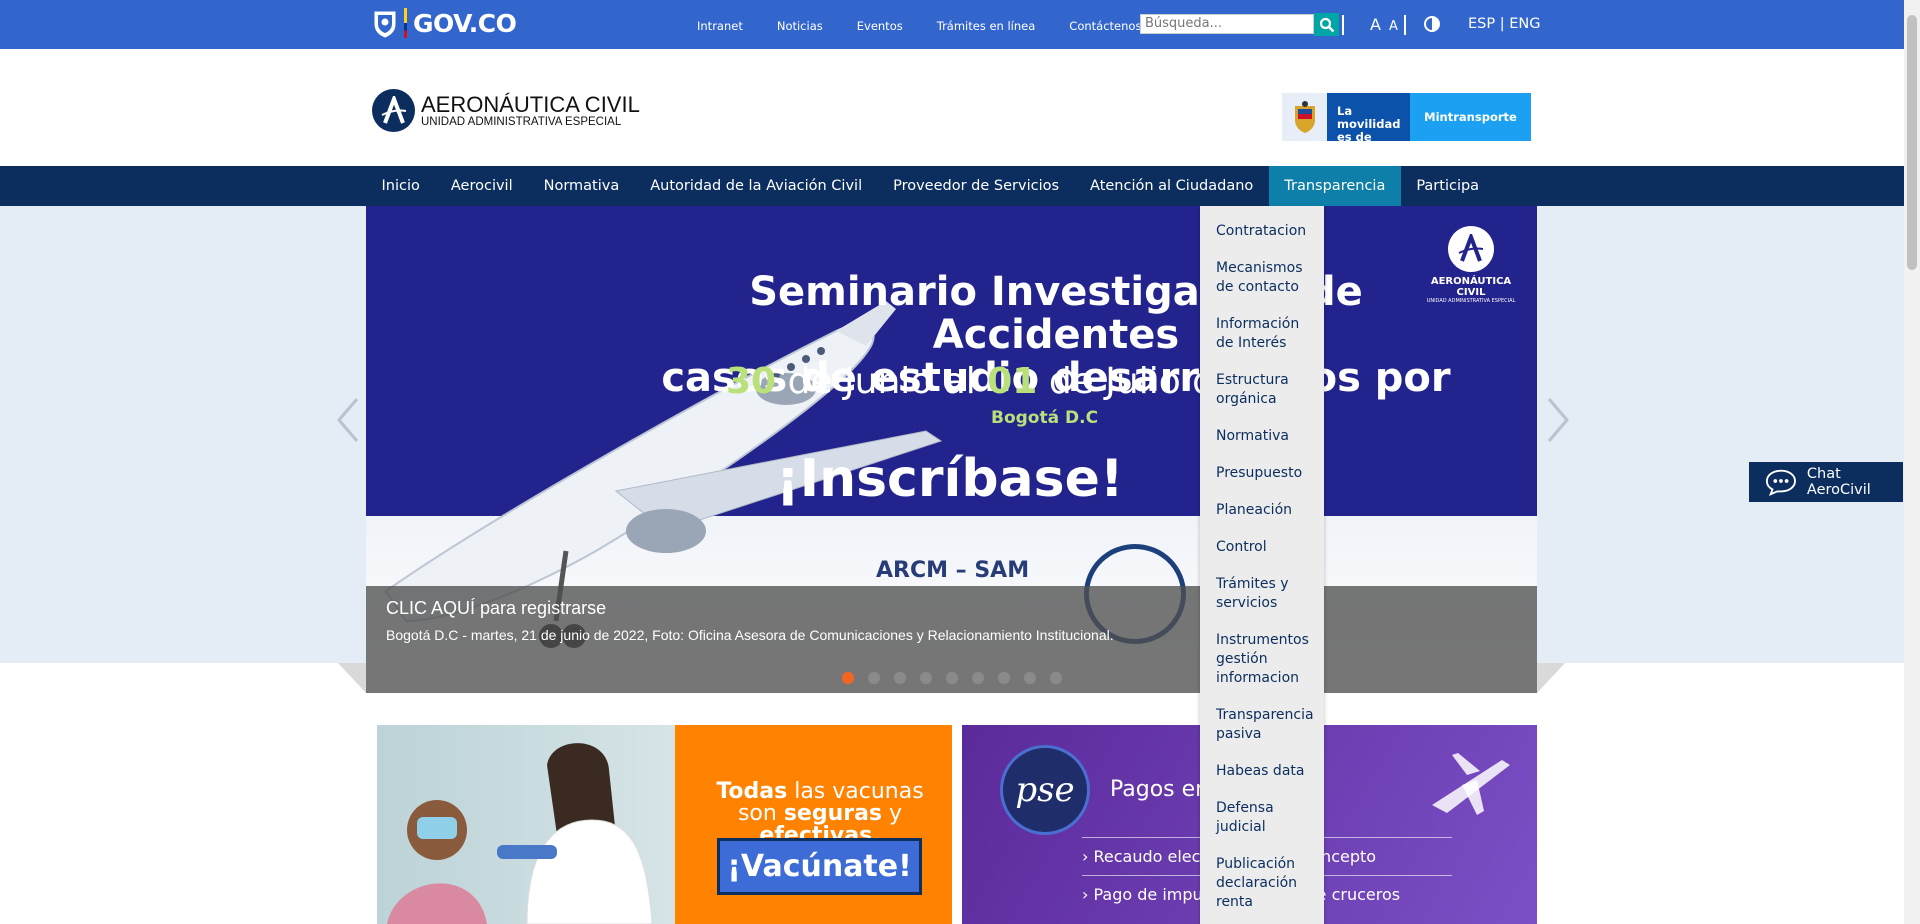 This screenshot has width=1920, height=924. Describe the element at coordinates (881, 381) in the screenshot. I see `slide-date-mid: de Junio al` at that location.